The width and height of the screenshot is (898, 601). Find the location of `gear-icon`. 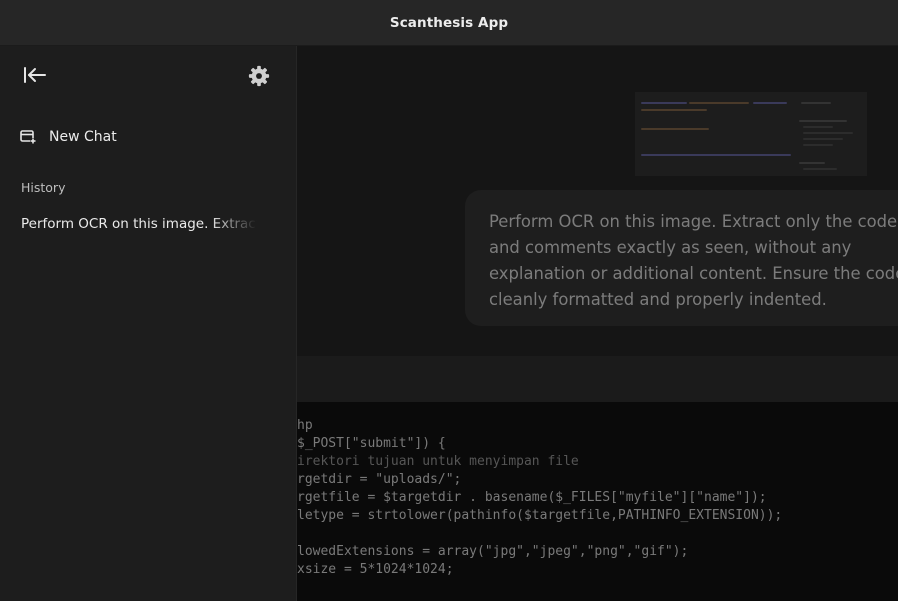

gear-icon is located at coordinates (259, 76).